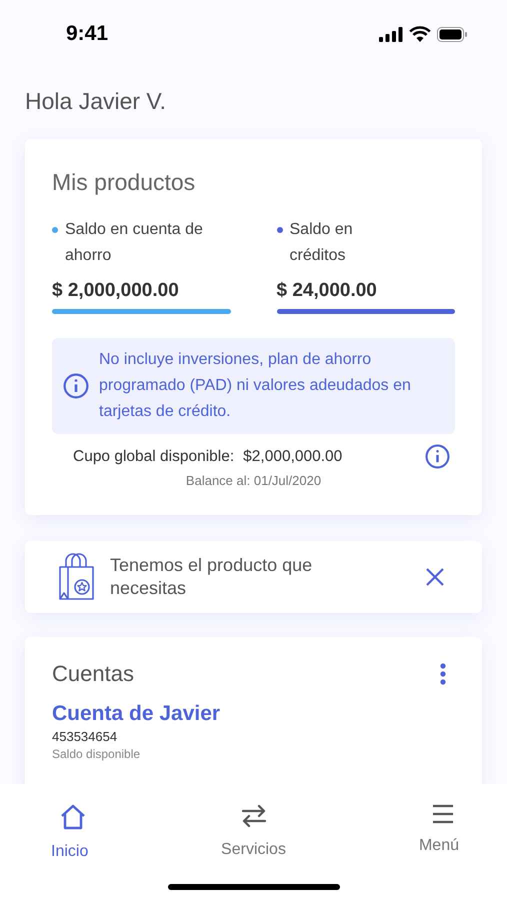 The image size is (507, 900). I want to click on menu-icon, so click(443, 814).